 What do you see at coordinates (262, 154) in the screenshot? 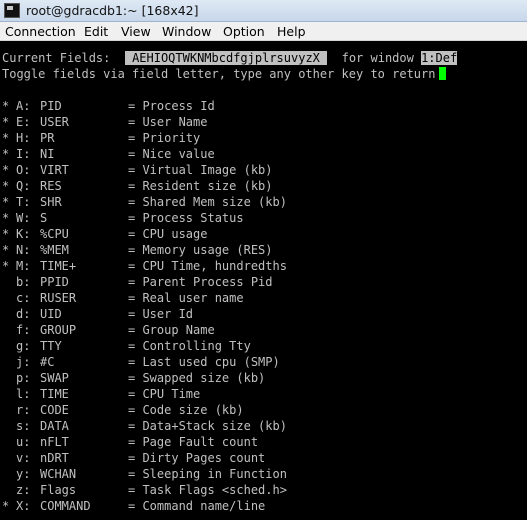
I see `field-row: * I: NI = Nice value` at bounding box center [262, 154].